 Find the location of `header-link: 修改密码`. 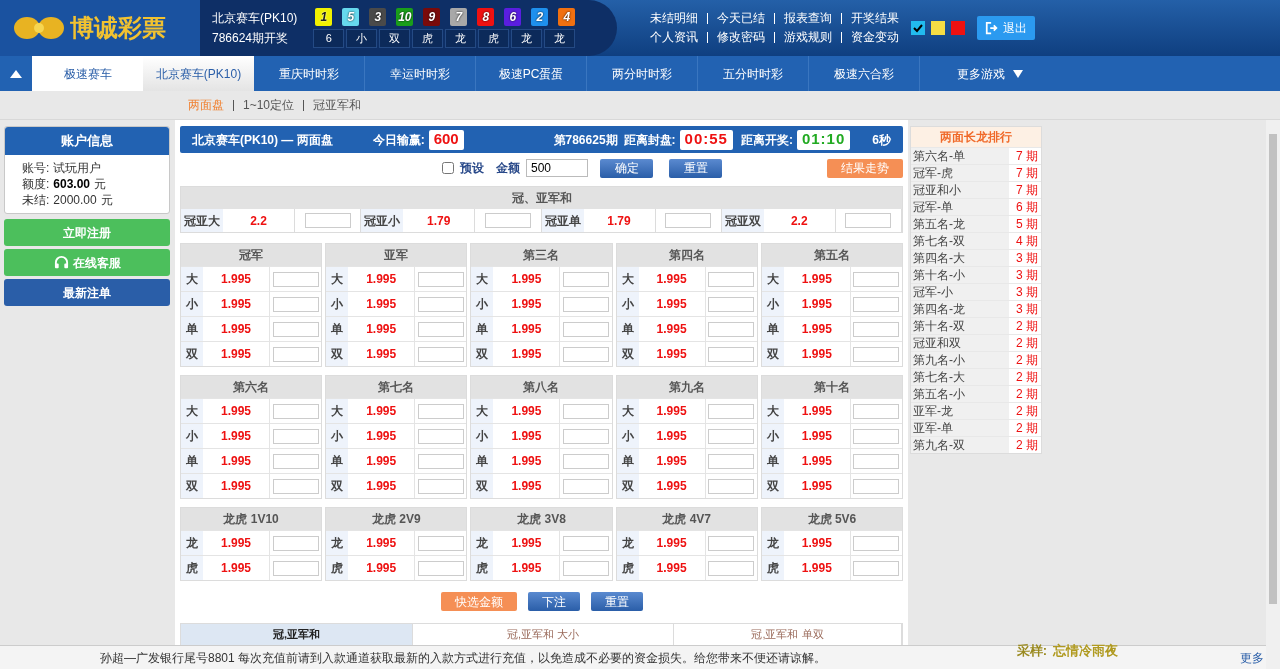

header-link: 修改密码 is located at coordinates (741, 37).